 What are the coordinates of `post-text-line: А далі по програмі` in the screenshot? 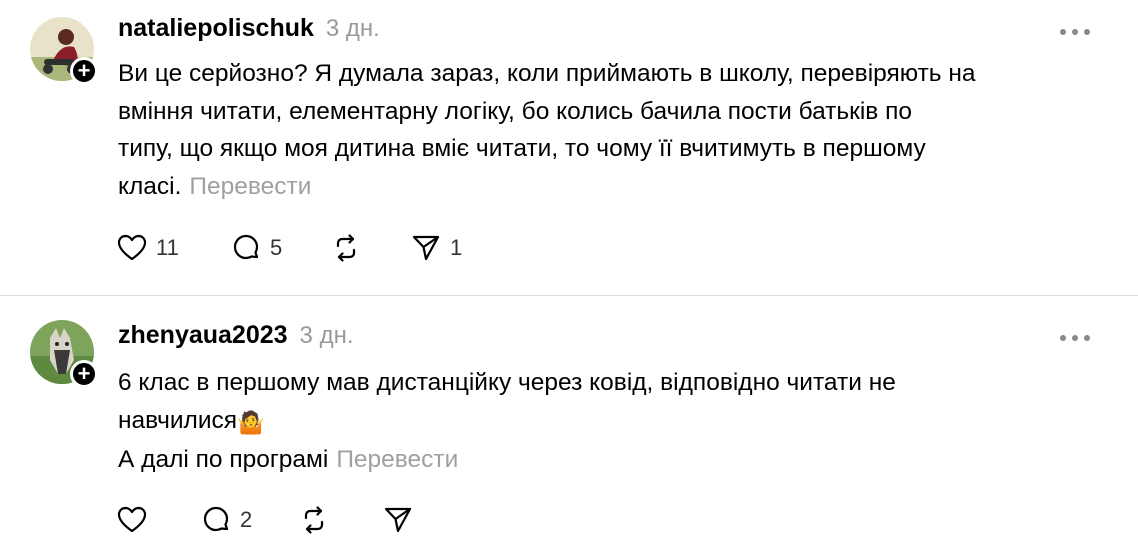 It's located at (223, 459).